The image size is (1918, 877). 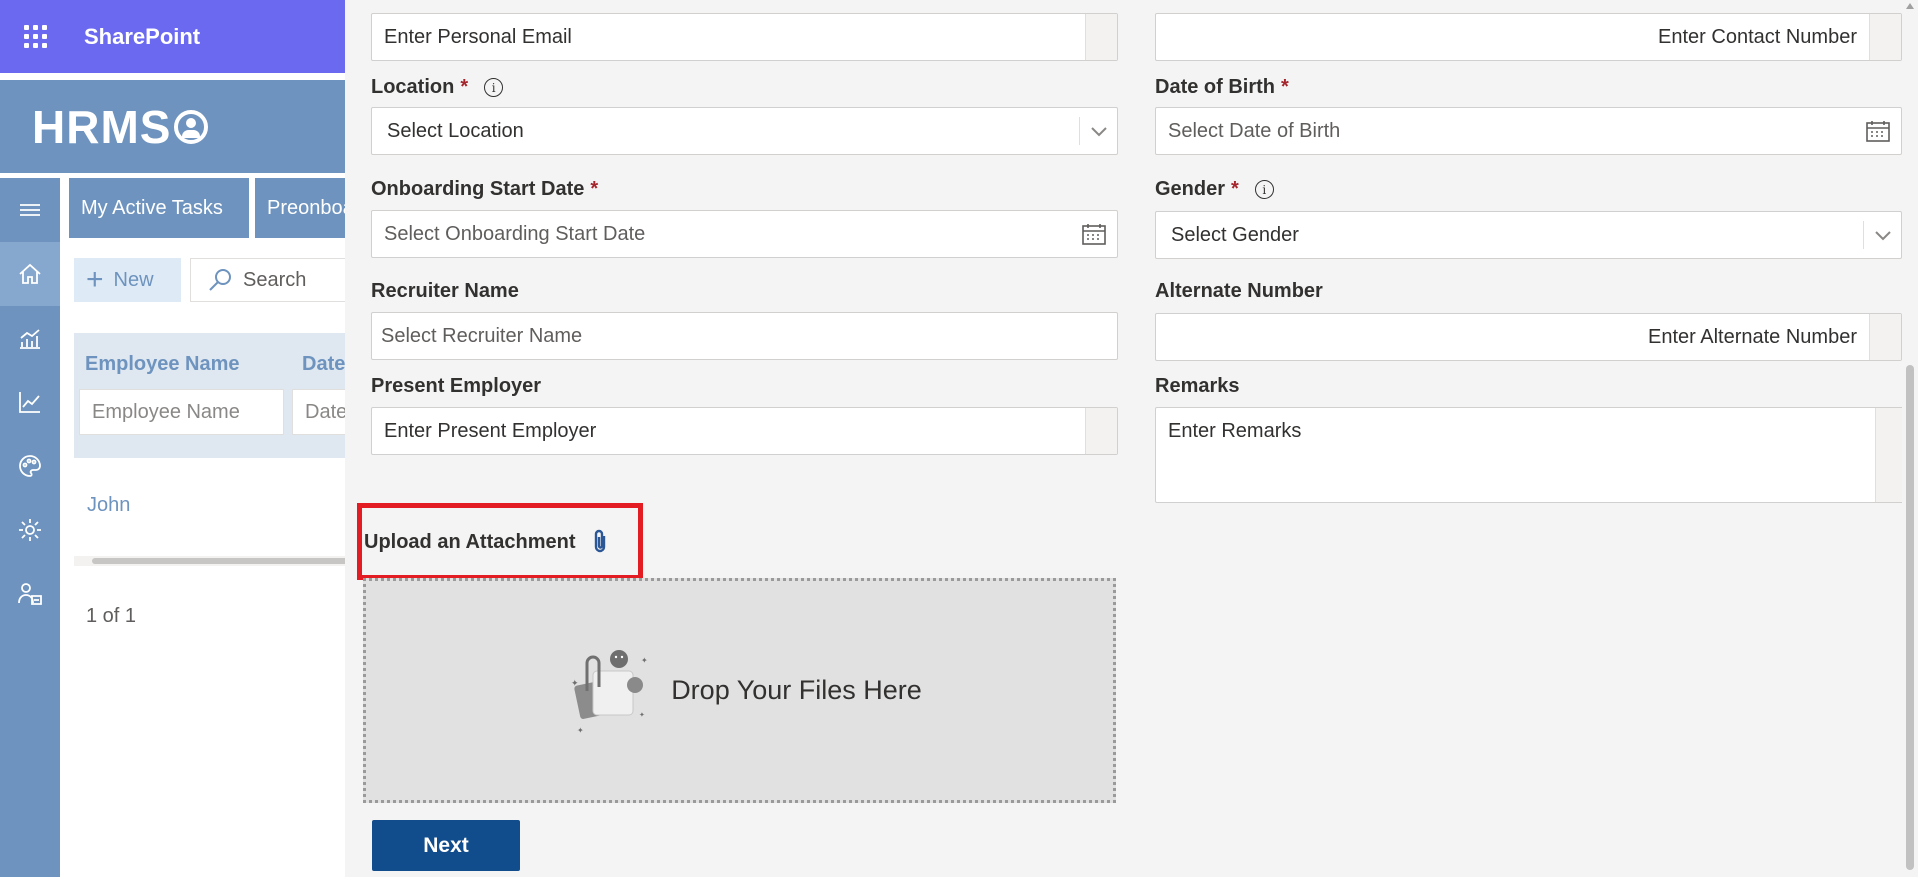 What do you see at coordinates (445, 291) in the screenshot?
I see `recruiter-name-label: Recruiter Name` at bounding box center [445, 291].